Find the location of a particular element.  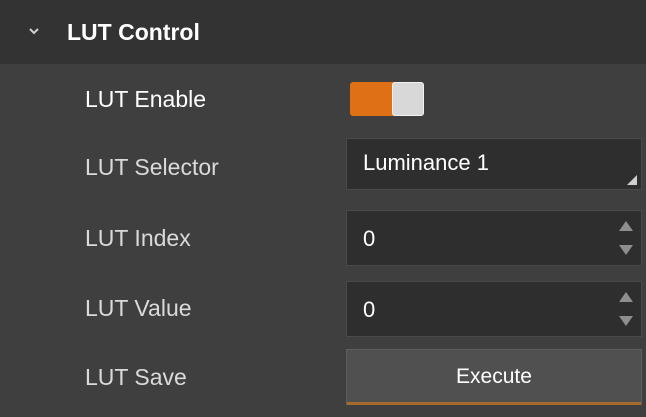

lut-index-label: LUT Index is located at coordinates (138, 238).